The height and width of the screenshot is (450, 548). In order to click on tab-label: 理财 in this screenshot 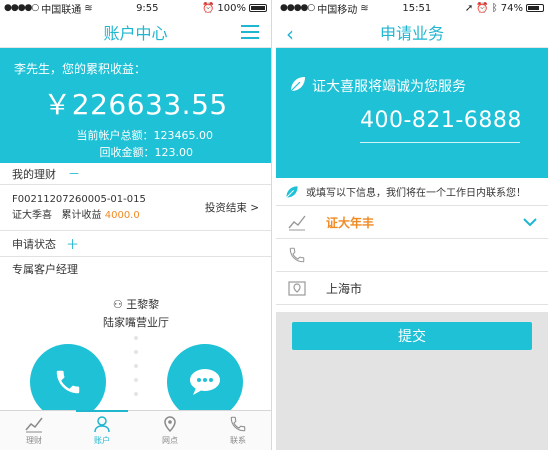, I will do `click(34, 440)`.